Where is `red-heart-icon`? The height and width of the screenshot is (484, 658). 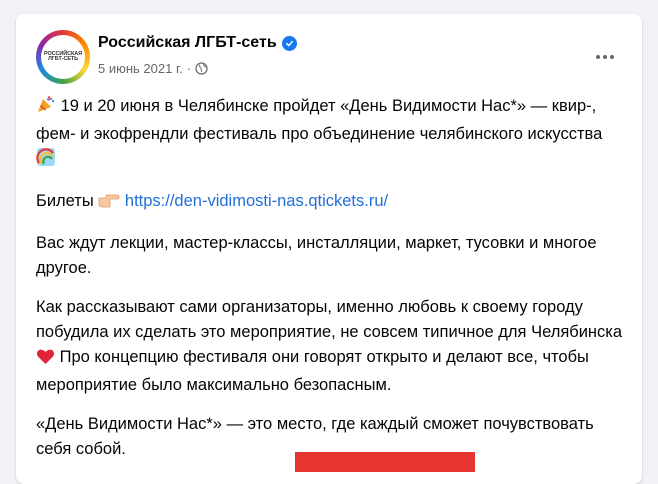 red-heart-icon is located at coordinates (45, 360).